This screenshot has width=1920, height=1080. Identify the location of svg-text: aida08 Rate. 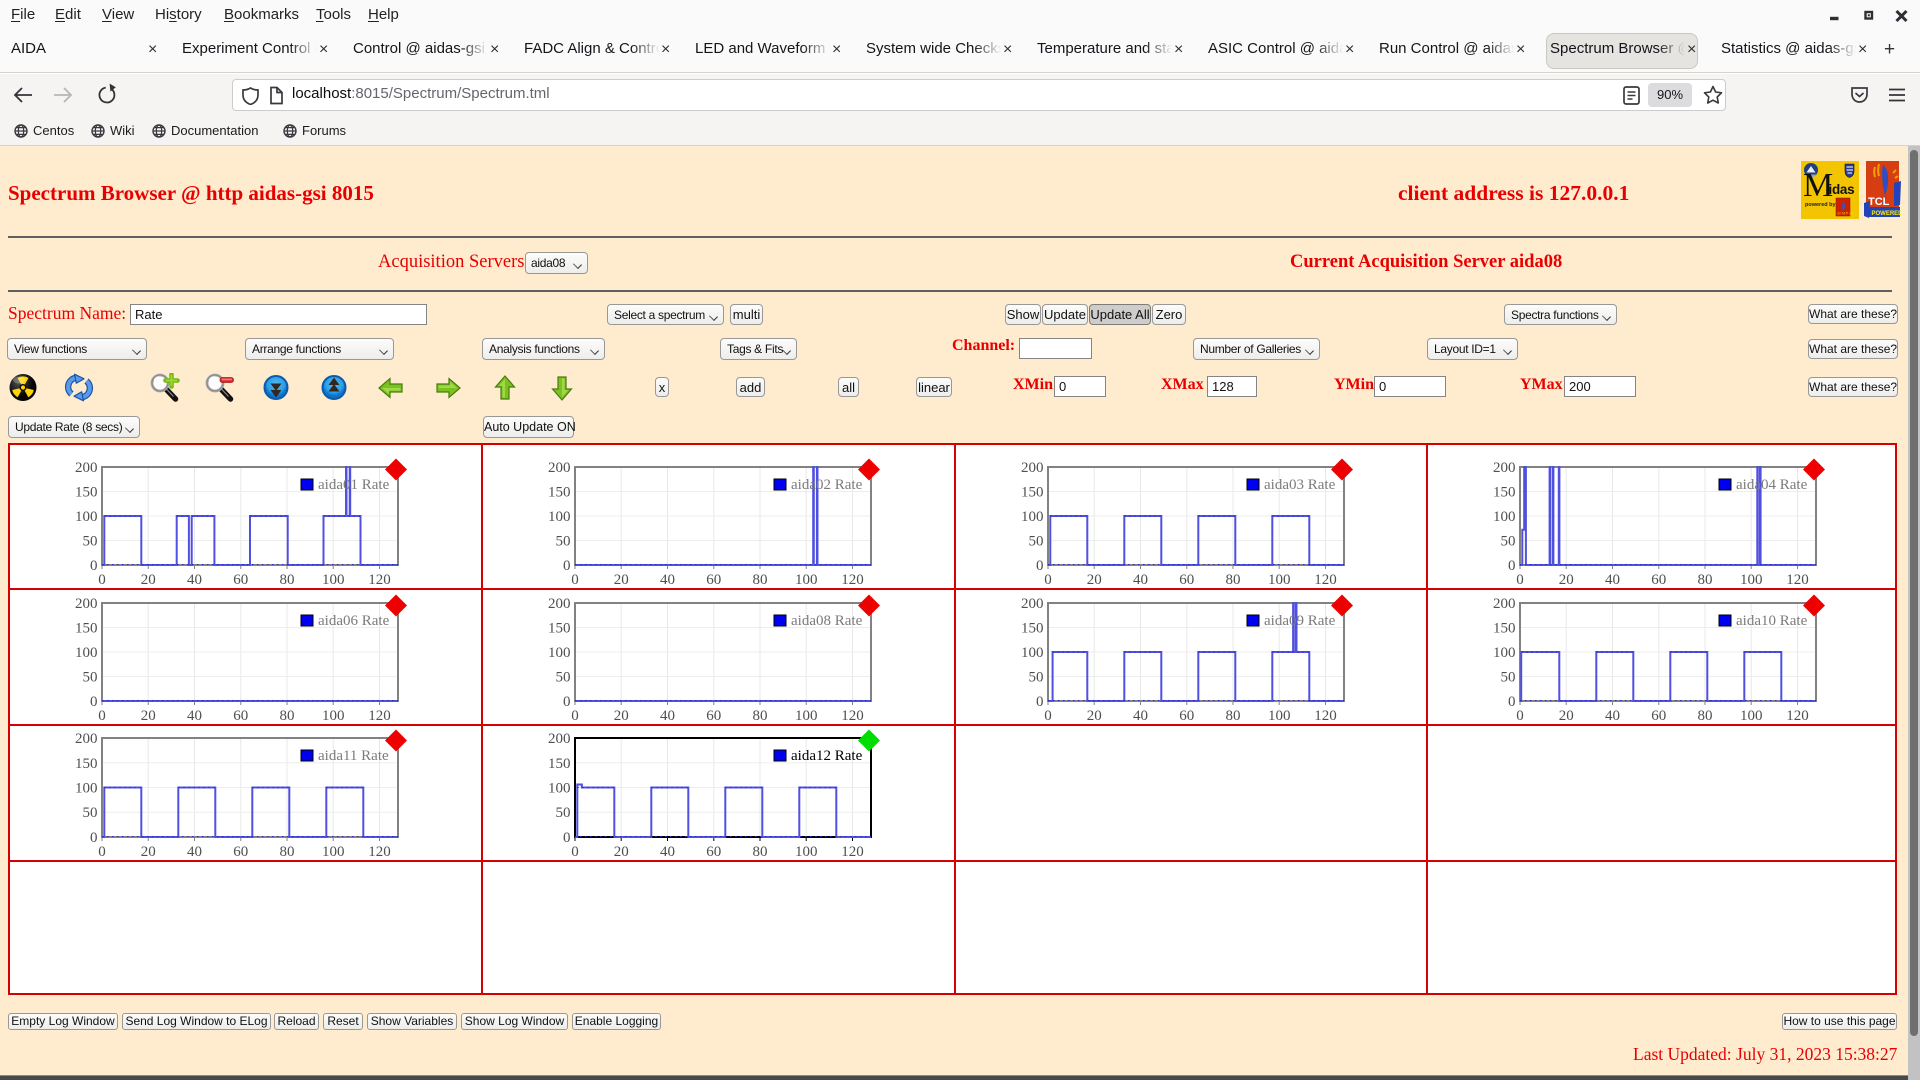
(827, 621).